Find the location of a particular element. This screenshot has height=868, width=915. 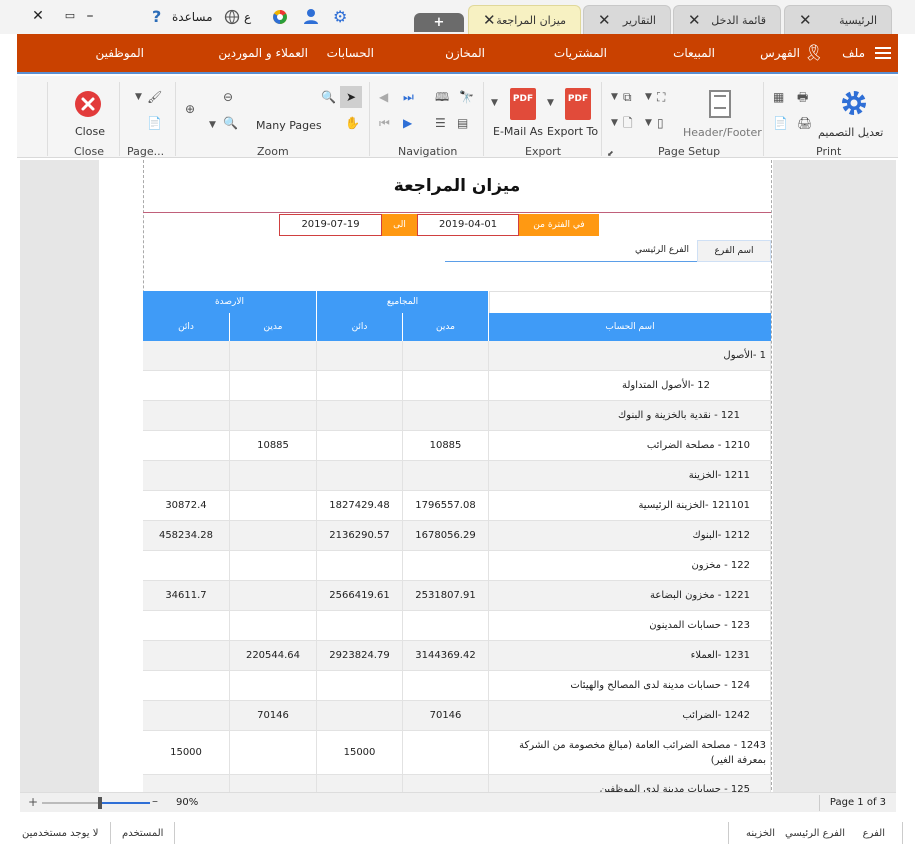

bookmarks-icon: 🕮 is located at coordinates (442, 97).